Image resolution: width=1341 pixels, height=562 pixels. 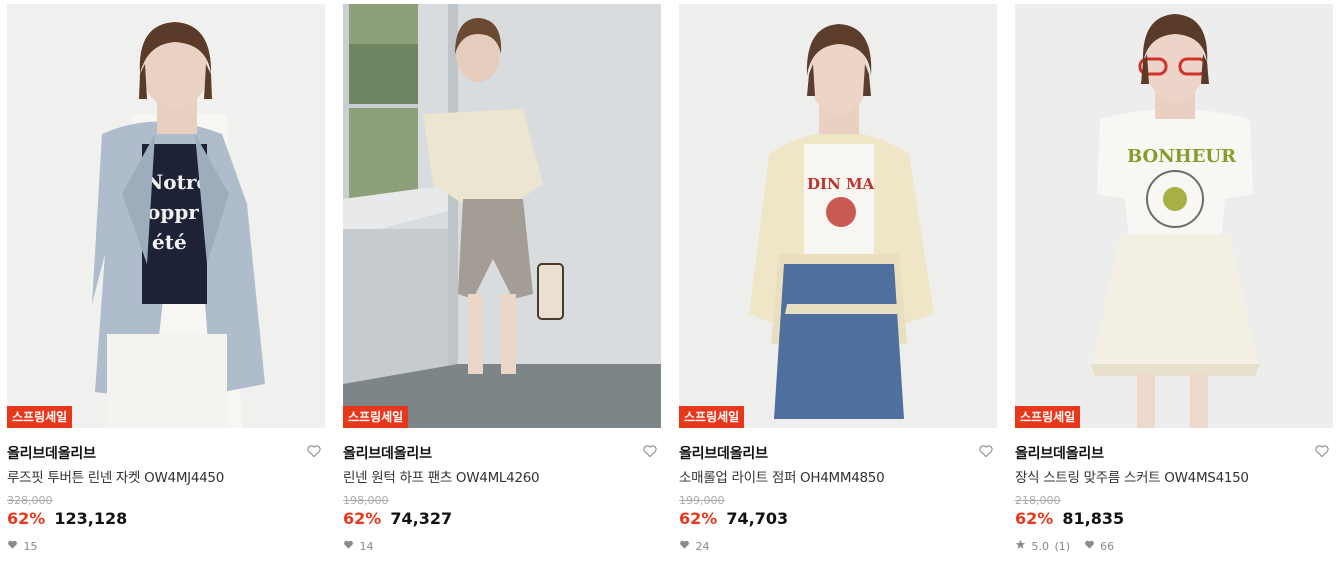 I want to click on product-meta: 24, so click(x=838, y=547).